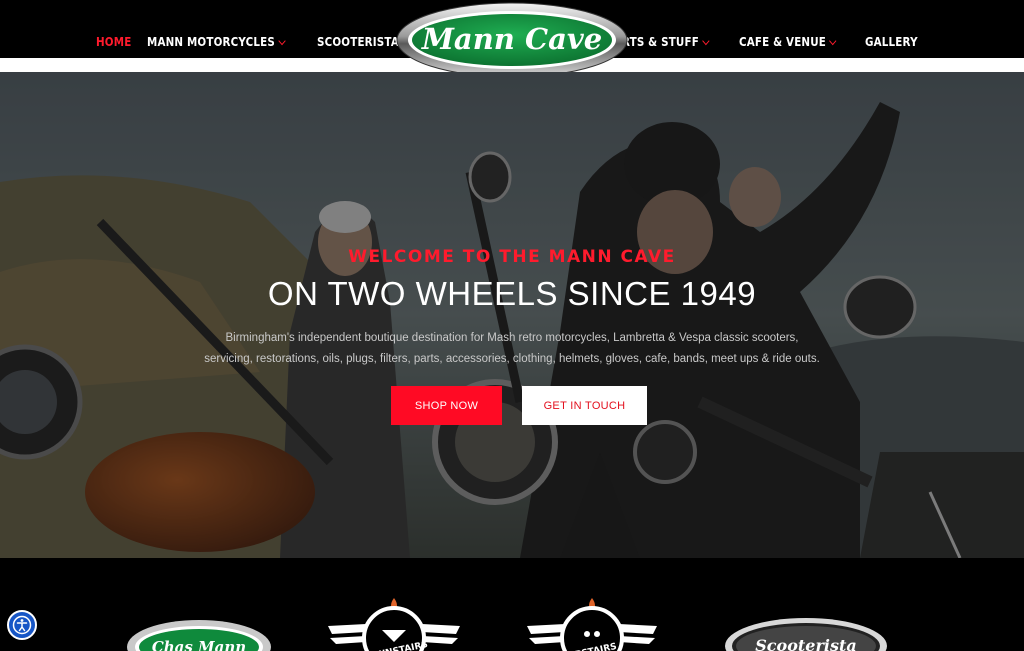  I want to click on nav-gallery: GALLERY, so click(891, 42).